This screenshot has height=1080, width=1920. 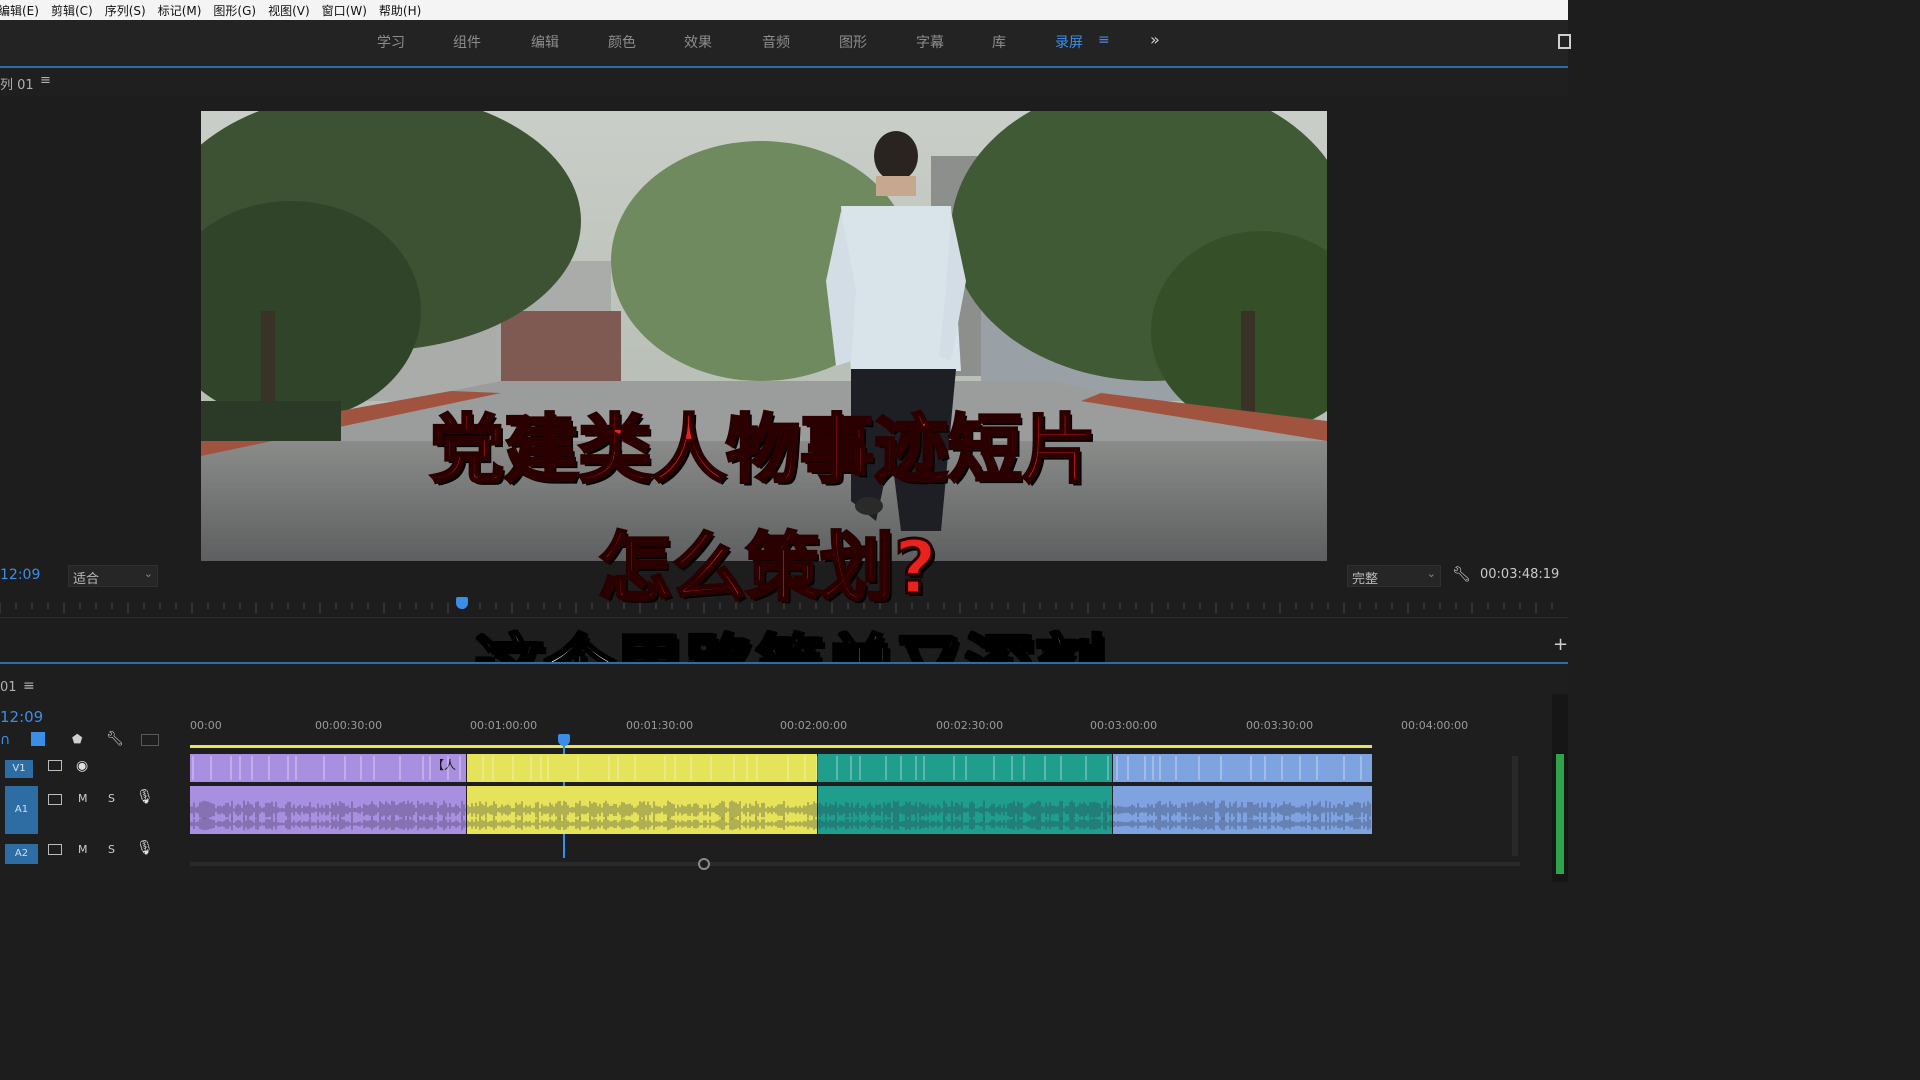 I want to click on audio-meter-level, so click(x=1560, y=814).